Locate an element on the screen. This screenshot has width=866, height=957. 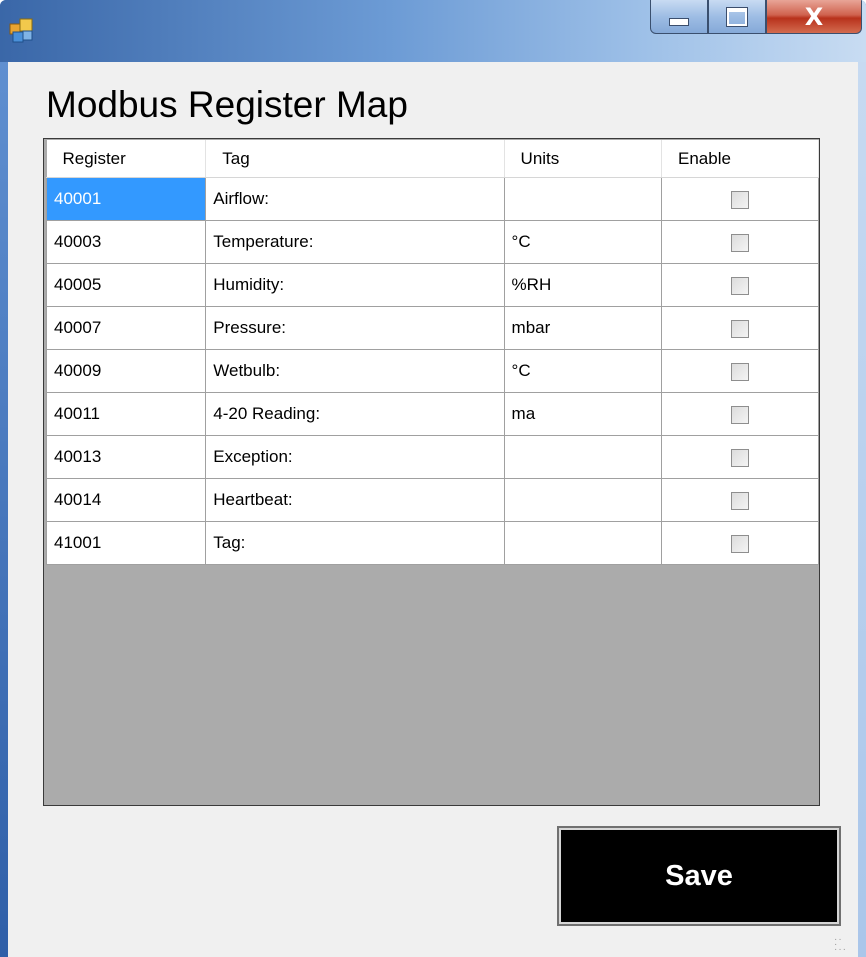
maximize-icon is located at coordinates (737, 16).